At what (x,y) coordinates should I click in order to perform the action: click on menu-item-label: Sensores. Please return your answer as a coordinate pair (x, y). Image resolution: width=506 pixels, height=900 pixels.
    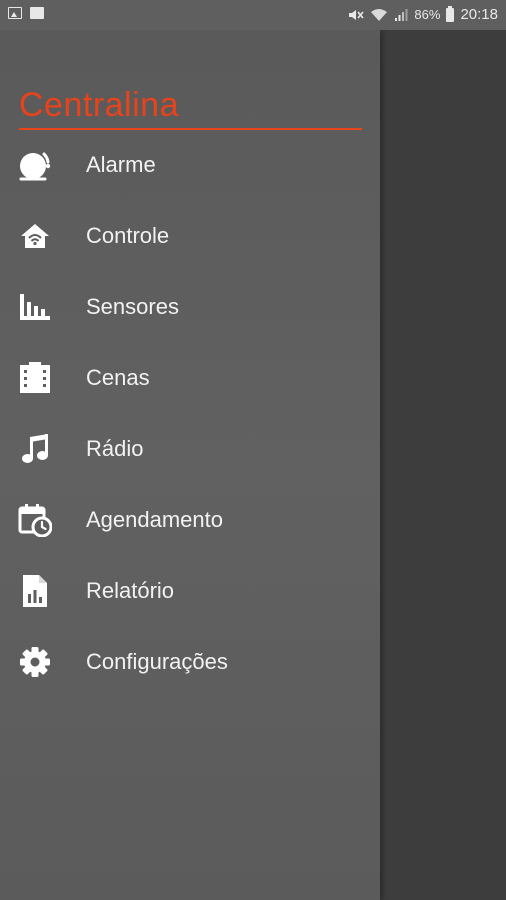
    Looking at the image, I should click on (132, 306).